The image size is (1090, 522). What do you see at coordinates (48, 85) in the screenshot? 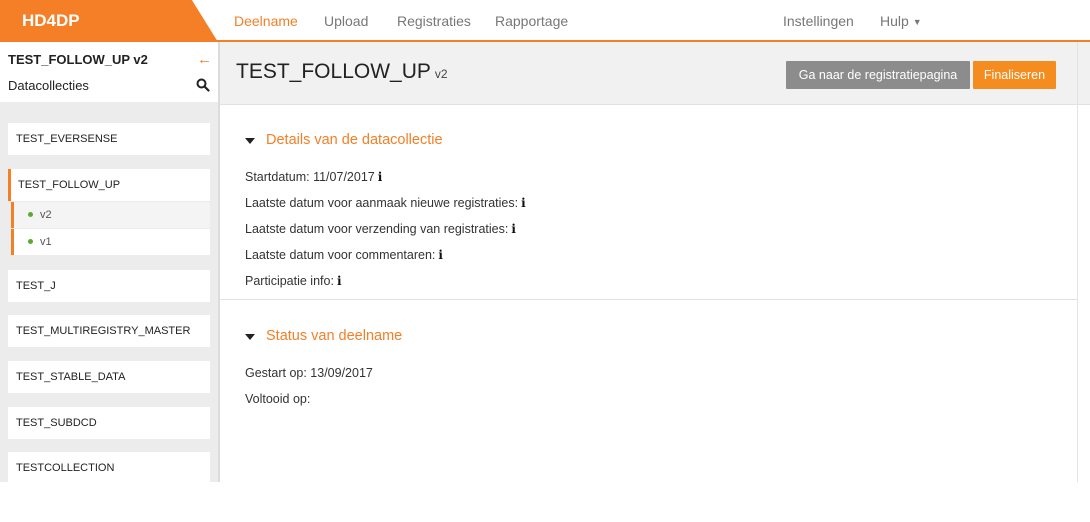
I see `sidebar-subtitle: Datacollecties` at bounding box center [48, 85].